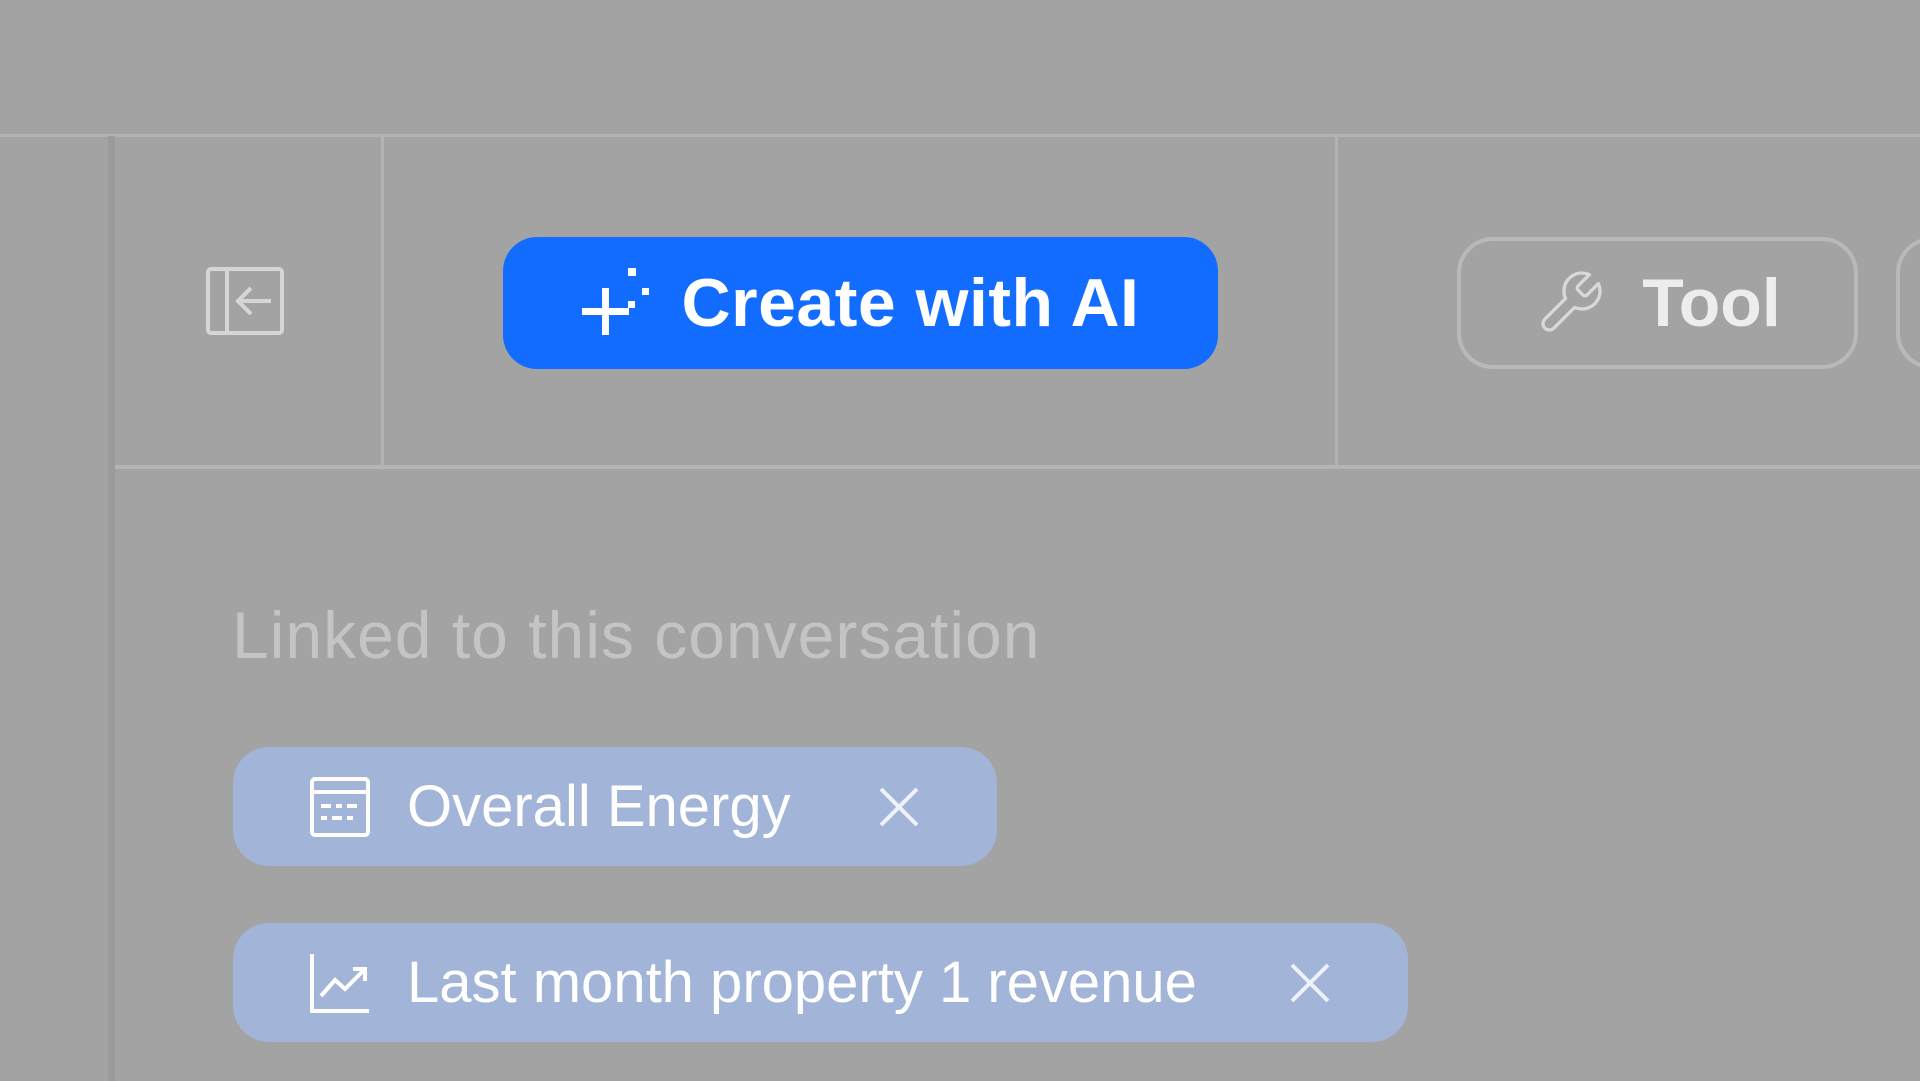 This screenshot has height=1081, width=1920. I want to click on linked-item-label: Overall Energy, so click(599, 806).